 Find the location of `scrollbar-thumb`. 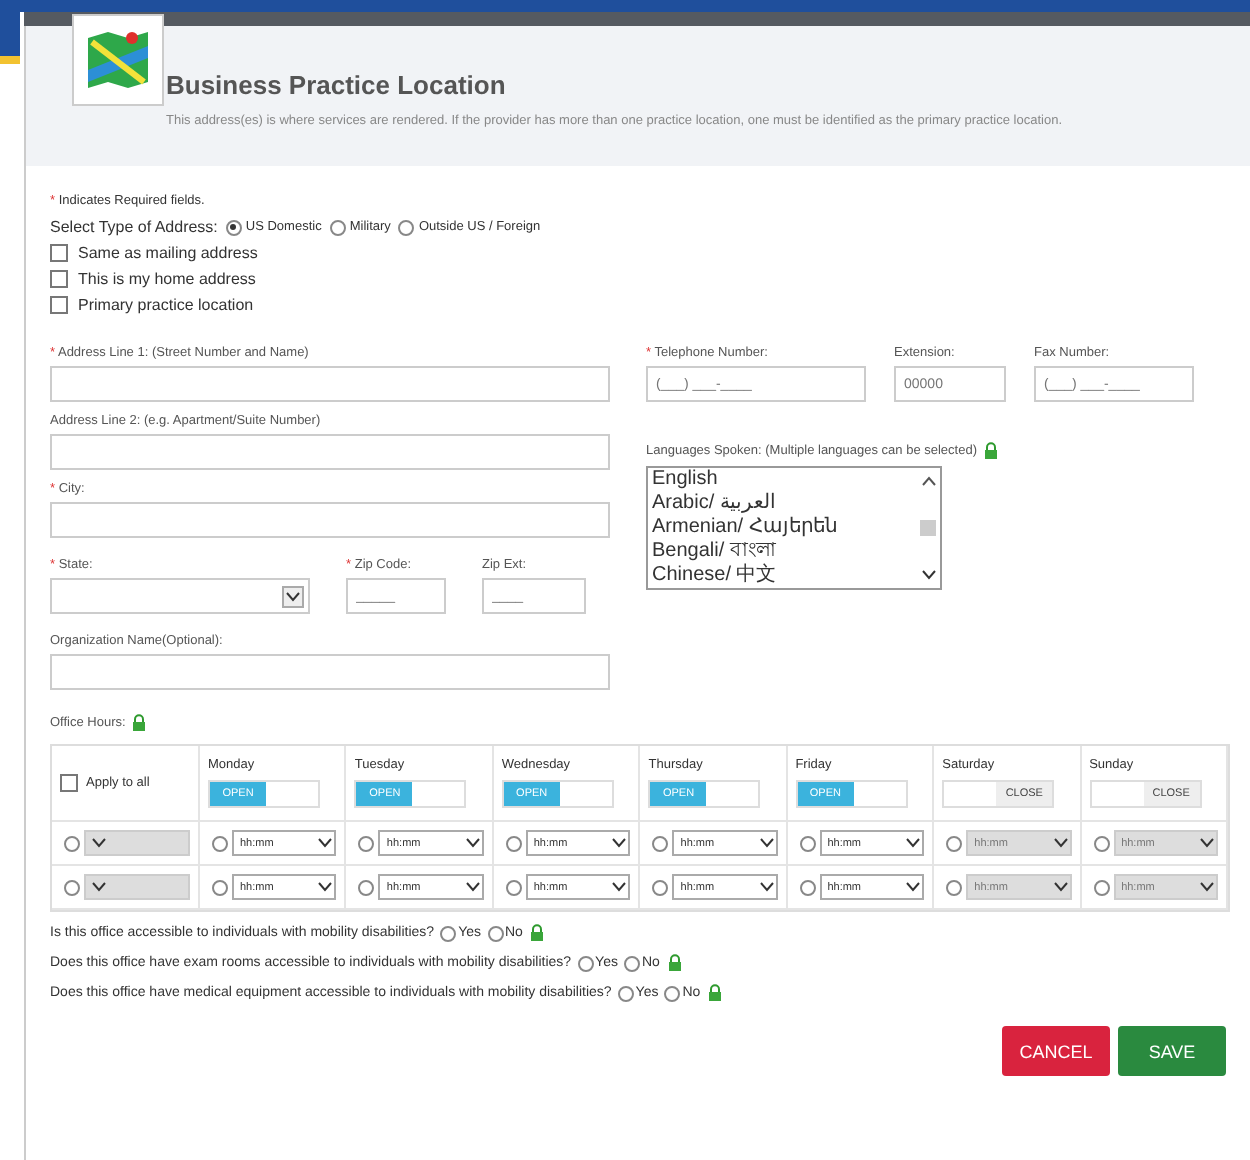

scrollbar-thumb is located at coordinates (928, 528).